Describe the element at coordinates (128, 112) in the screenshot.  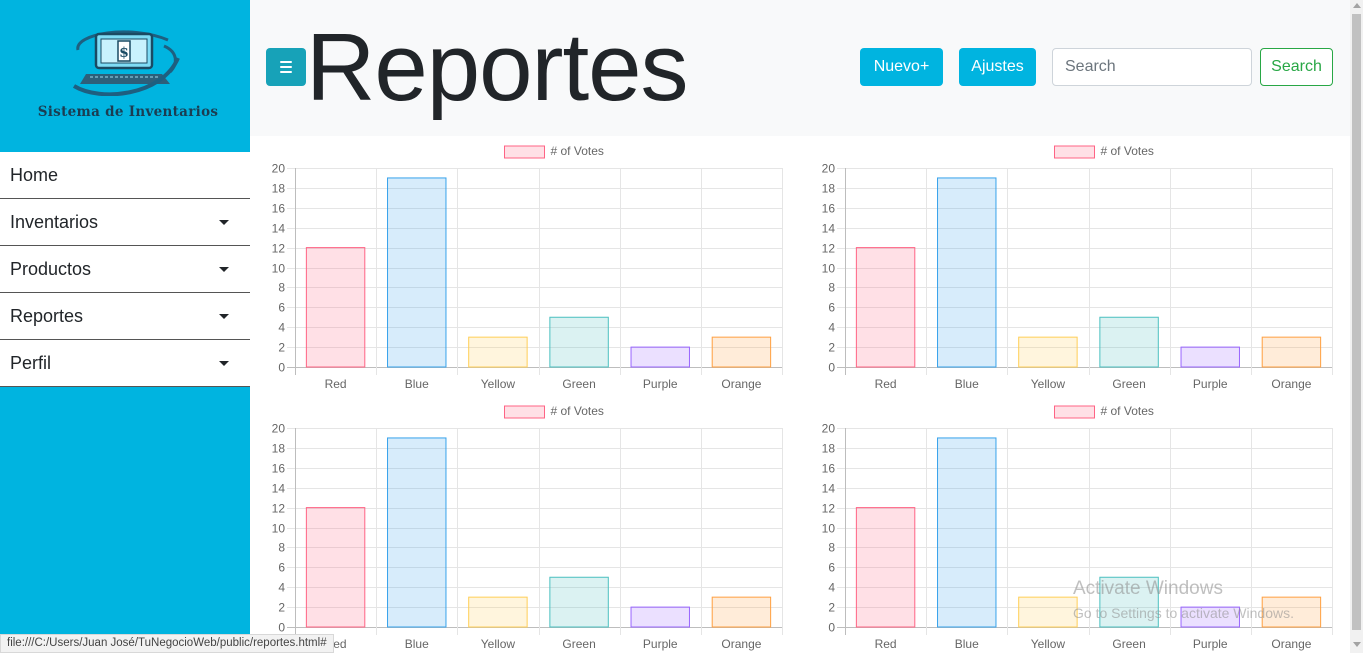
I see `brand-name: Sistema de Inventarios` at that location.